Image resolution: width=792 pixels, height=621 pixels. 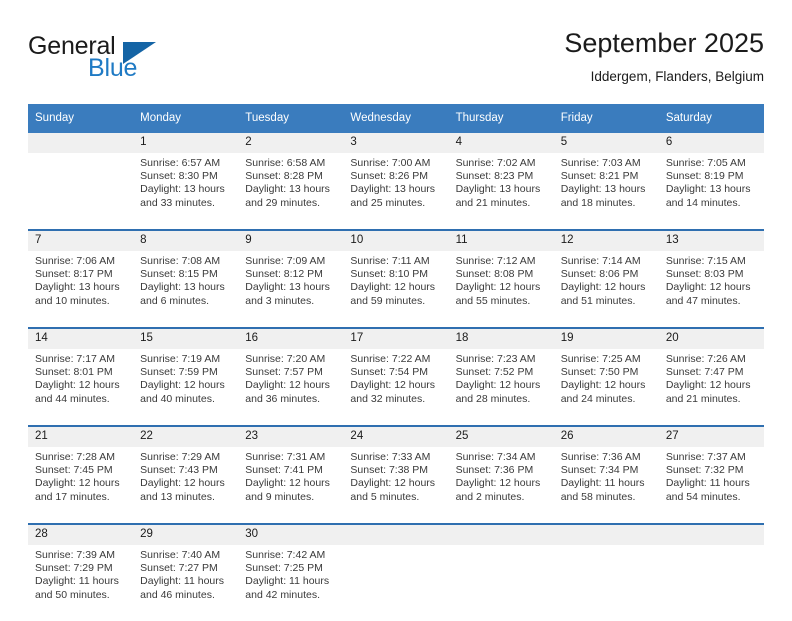 What do you see at coordinates (705, 261) in the screenshot?
I see `sunrise-text: Sunrise: 7:15 AM` at bounding box center [705, 261].